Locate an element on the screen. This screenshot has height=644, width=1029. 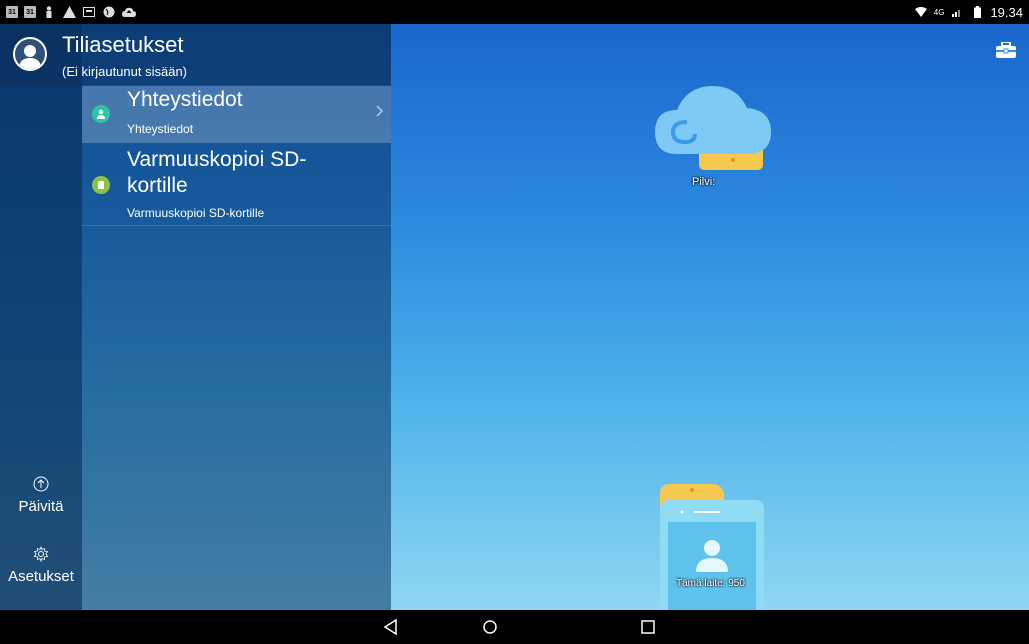
menu-item-title: Yhteystiedot is located at coordinates (185, 99).